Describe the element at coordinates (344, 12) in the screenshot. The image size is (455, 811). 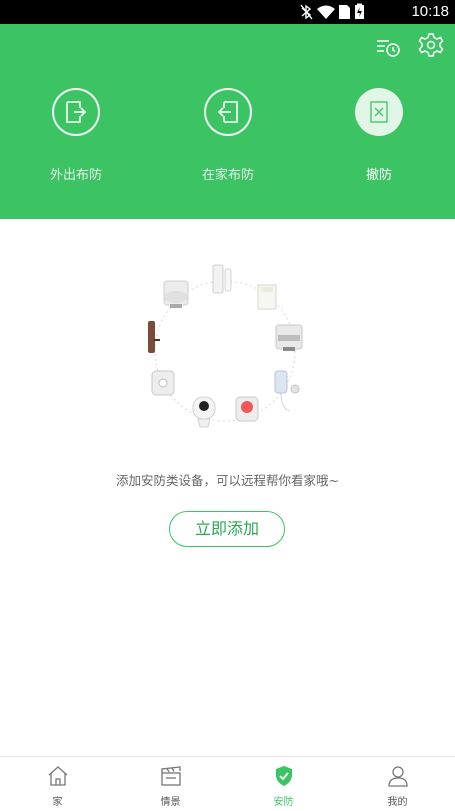
I see `no-sim-icon` at that location.